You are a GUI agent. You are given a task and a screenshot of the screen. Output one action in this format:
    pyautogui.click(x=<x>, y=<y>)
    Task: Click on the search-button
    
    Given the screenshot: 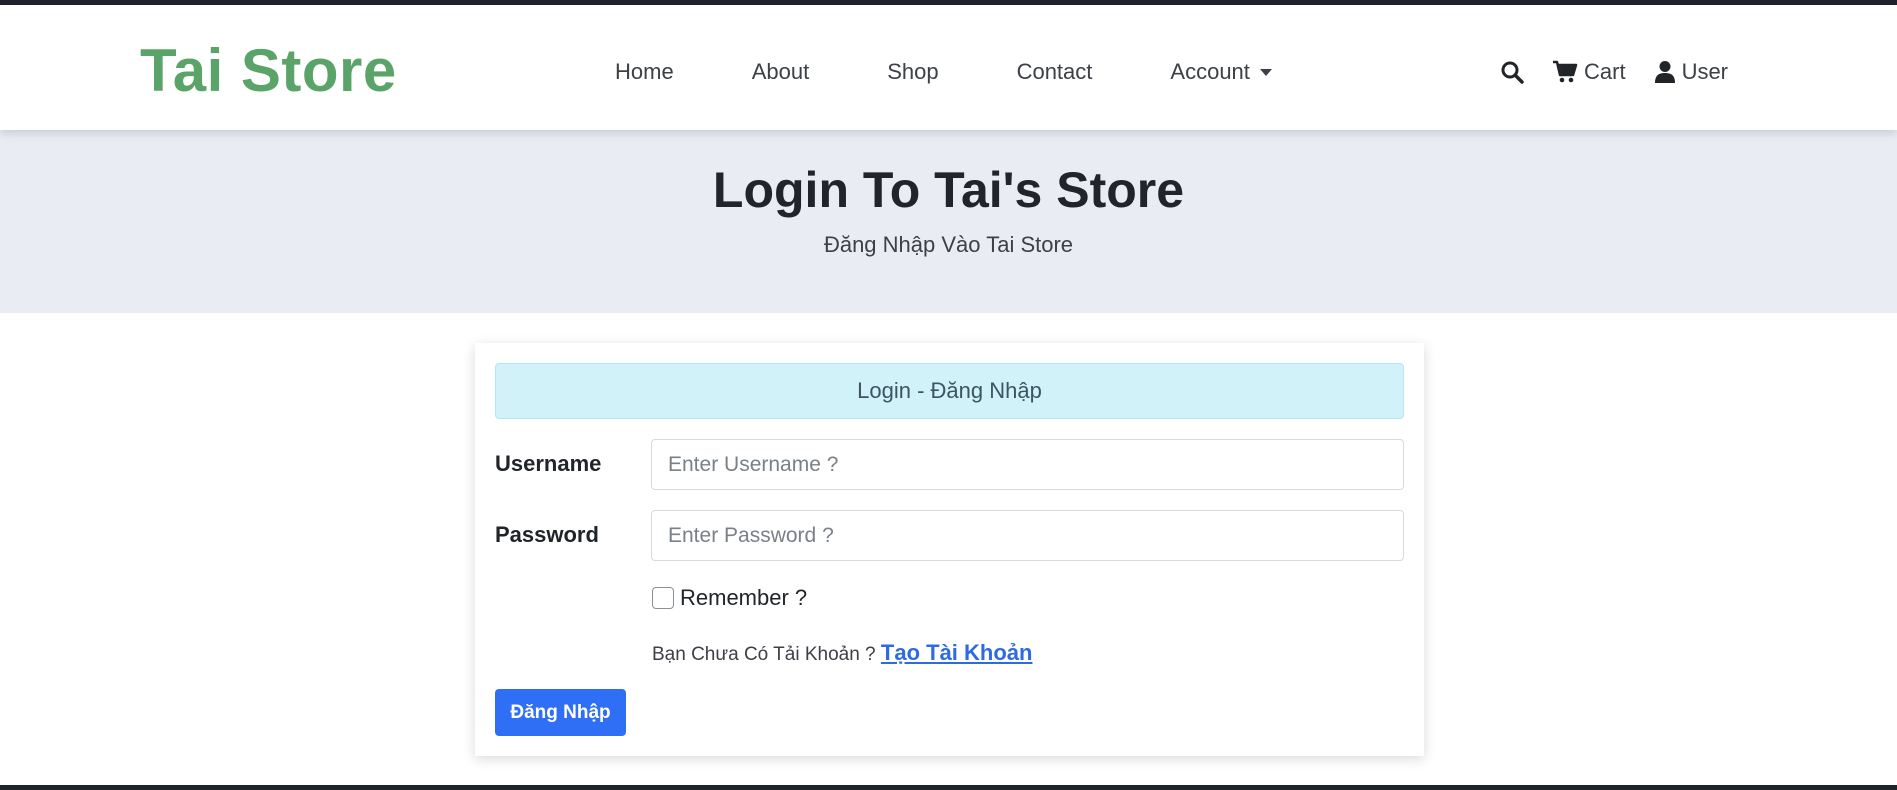 What is the action you would take?
    pyautogui.click(x=1512, y=72)
    